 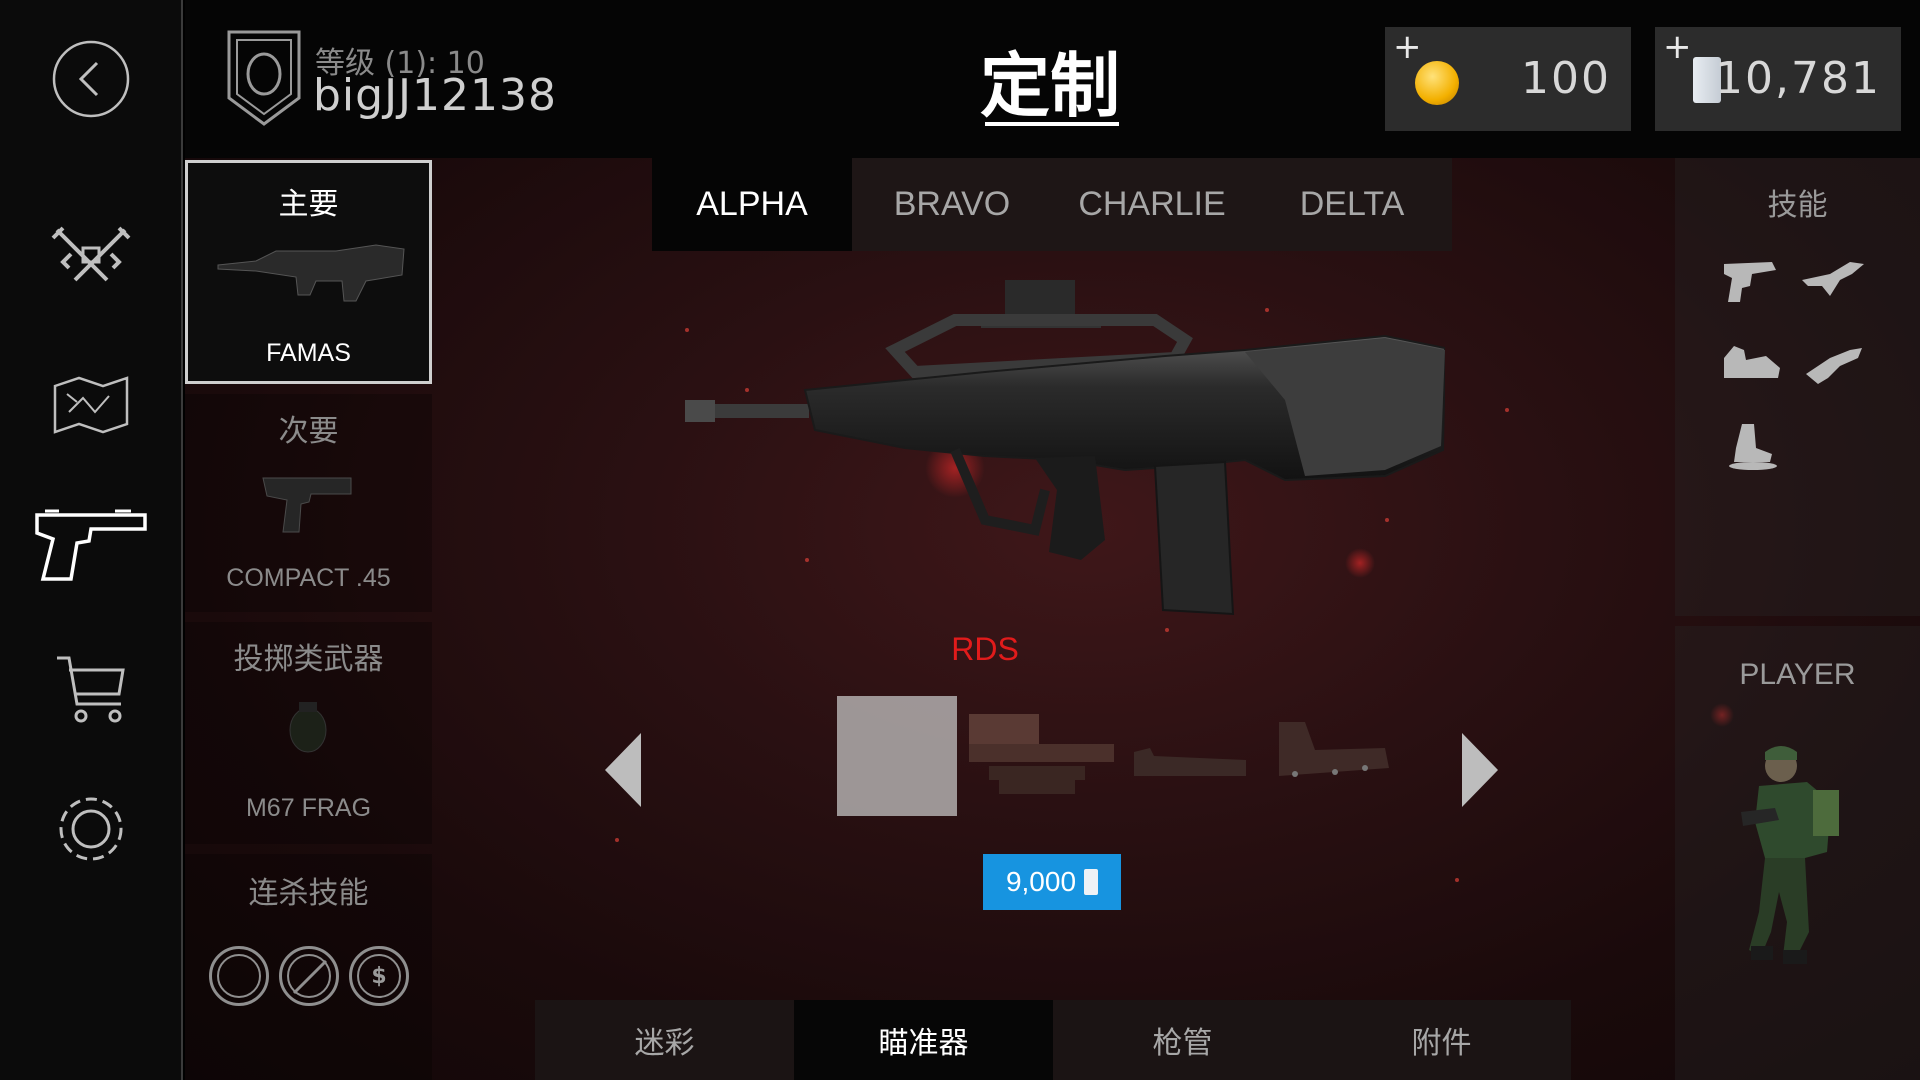 I want to click on drone-icon, so click(x=239, y=976).